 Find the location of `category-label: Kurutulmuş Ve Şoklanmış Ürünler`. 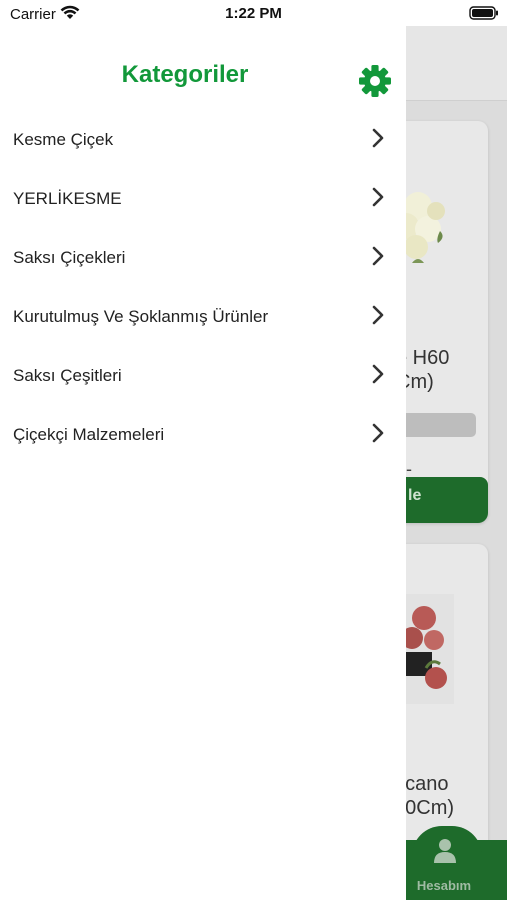

category-label: Kurutulmuş Ve Şoklanmış Ürünler is located at coordinates (141, 316).